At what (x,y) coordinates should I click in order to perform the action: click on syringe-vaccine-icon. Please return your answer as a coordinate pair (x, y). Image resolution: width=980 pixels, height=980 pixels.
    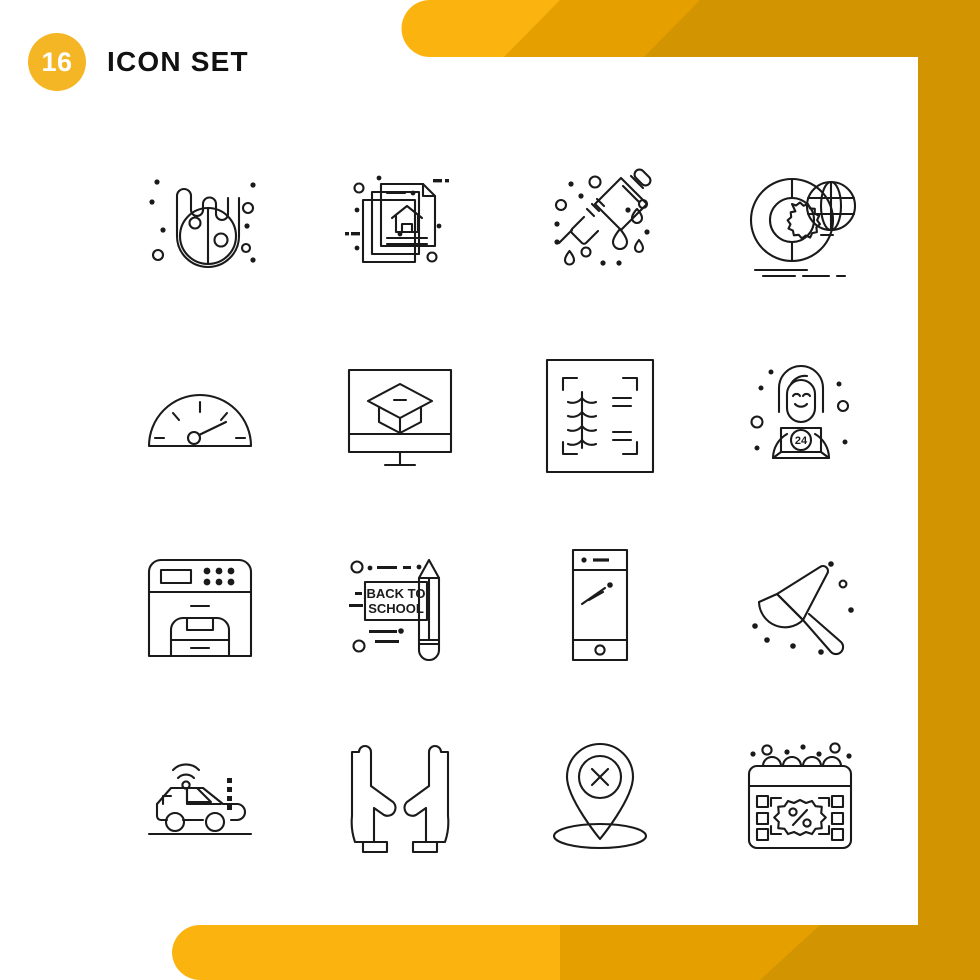
    Looking at the image, I should click on (603, 217).